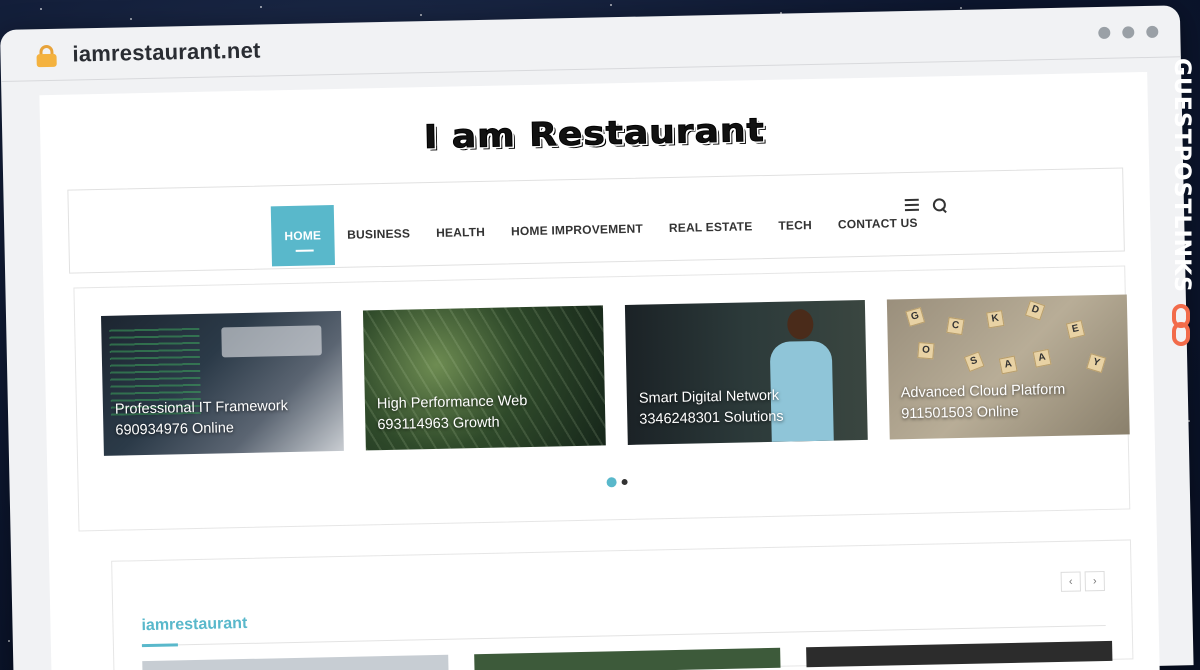  Describe the element at coordinates (194, 624) in the screenshot. I see `section-title: iamrestaurant` at that location.